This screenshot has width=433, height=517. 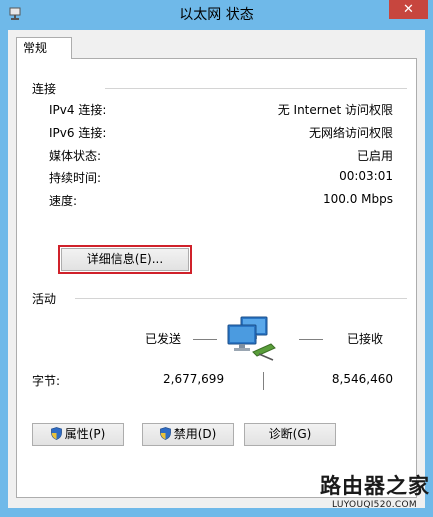 What do you see at coordinates (362, 379) in the screenshot?
I see `bytes-received-value: 8,546,460` at bounding box center [362, 379].